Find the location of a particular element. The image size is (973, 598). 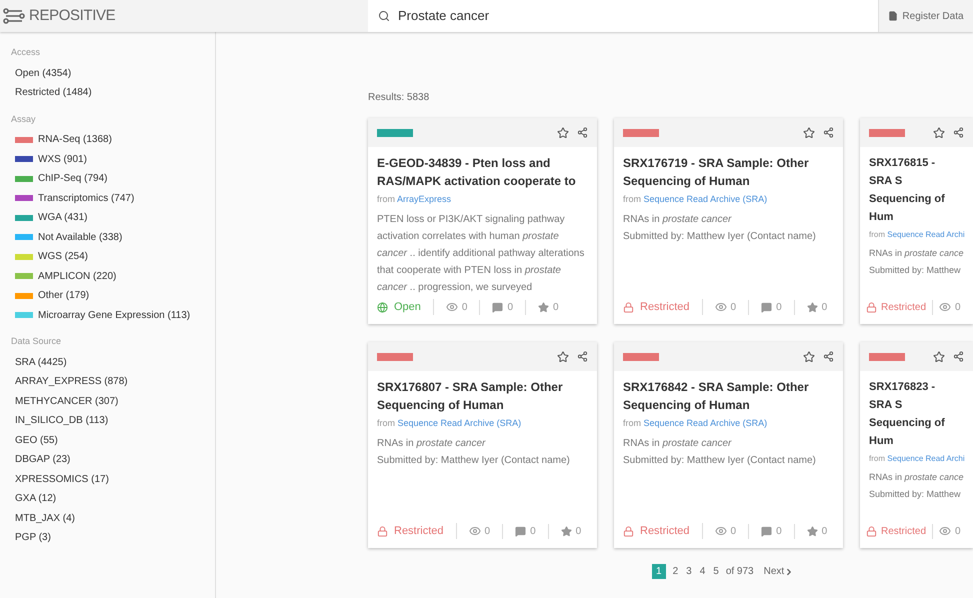

dataset-title: SRX176815 - SRA S Sequencing of Hum is located at coordinates (916, 190).